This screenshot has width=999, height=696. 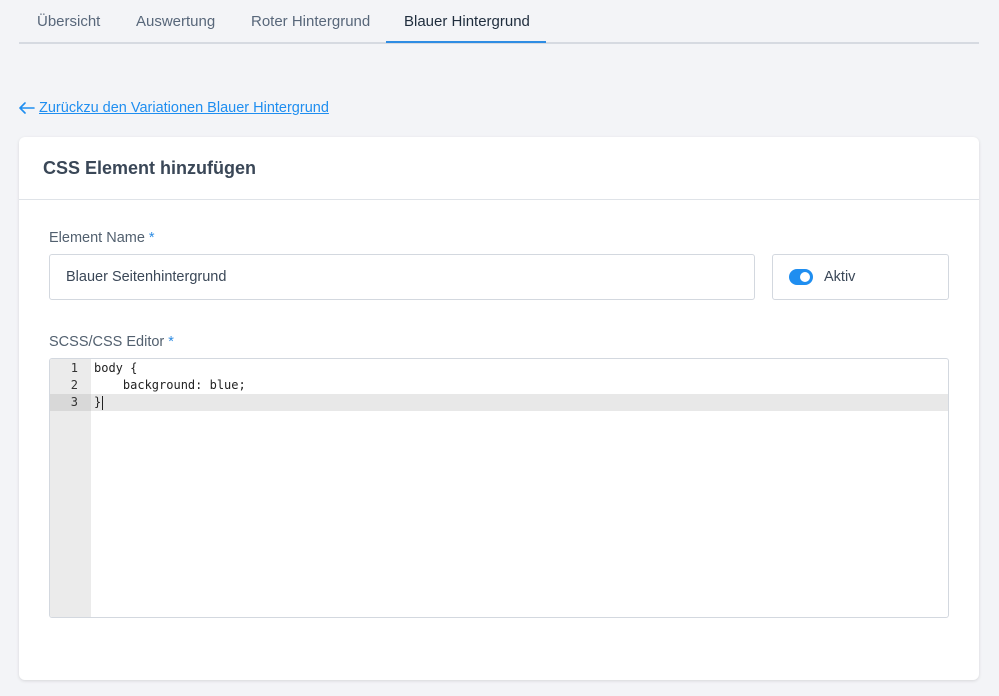 I want to click on line-number: 3, so click(x=70, y=402).